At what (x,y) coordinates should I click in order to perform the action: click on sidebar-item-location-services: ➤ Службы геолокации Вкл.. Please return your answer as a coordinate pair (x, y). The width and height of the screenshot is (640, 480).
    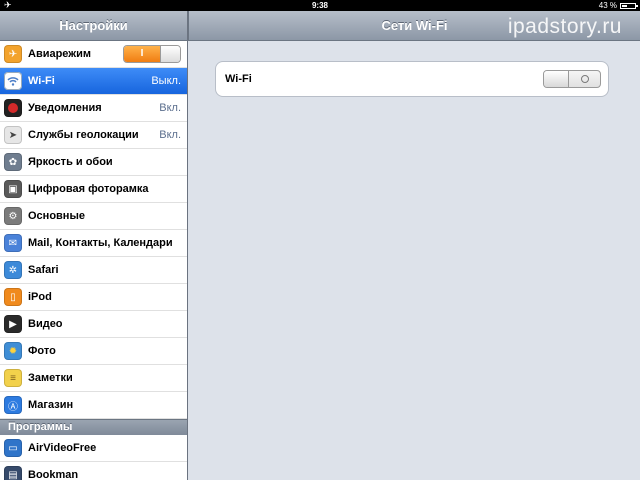
    Looking at the image, I should click on (93, 135).